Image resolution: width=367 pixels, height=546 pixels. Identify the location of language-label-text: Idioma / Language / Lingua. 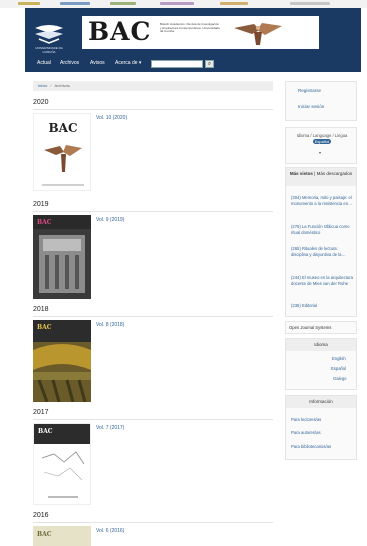
(322, 135).